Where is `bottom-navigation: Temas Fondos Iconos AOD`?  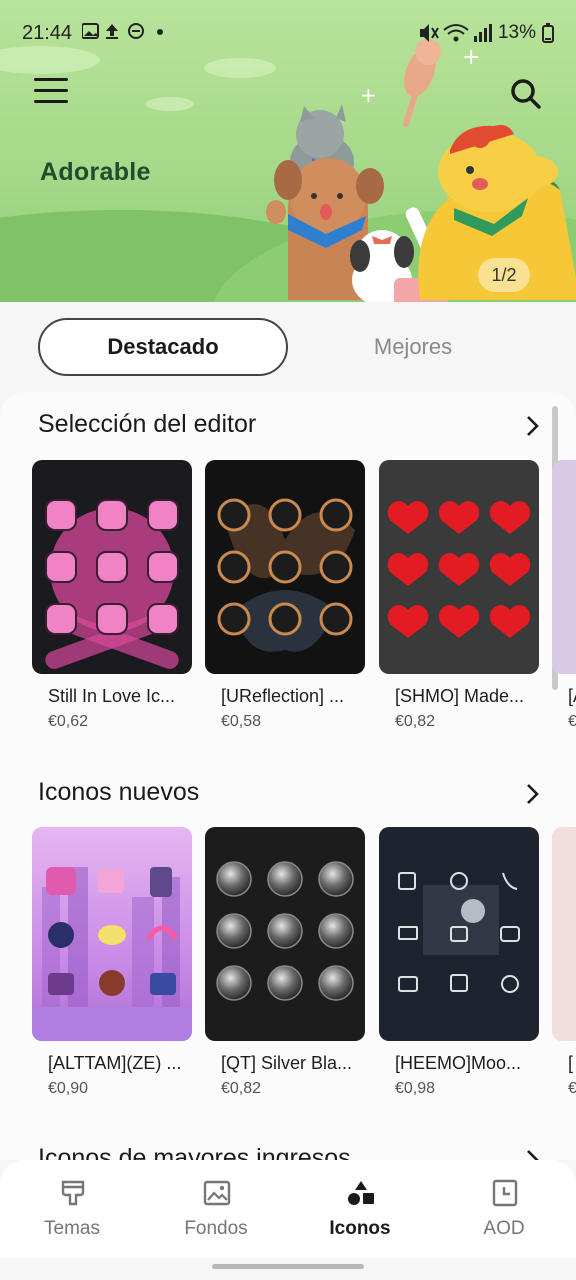
bottom-navigation: Temas Fondos Iconos AOD is located at coordinates (288, 1209).